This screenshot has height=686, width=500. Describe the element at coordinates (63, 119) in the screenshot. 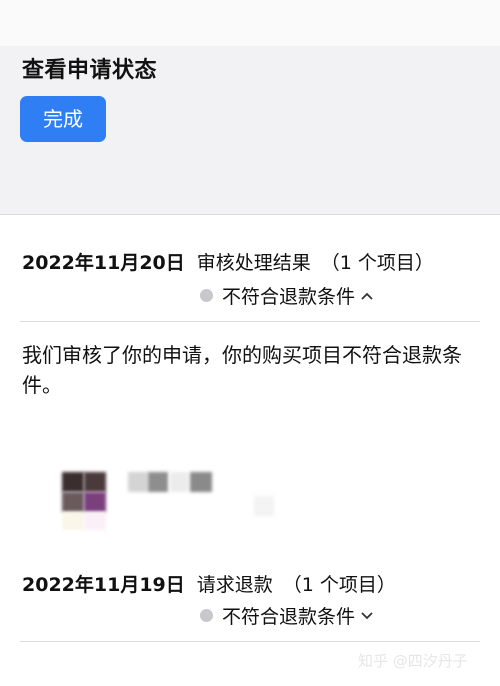

I see `done-button: 完成` at that location.